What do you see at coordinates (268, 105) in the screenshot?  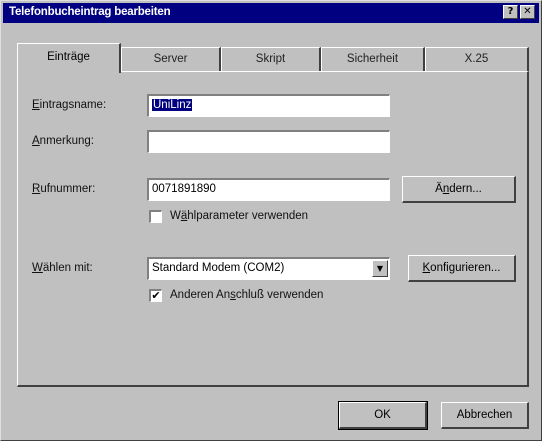 I see `entry-name-input: UniLinz` at bounding box center [268, 105].